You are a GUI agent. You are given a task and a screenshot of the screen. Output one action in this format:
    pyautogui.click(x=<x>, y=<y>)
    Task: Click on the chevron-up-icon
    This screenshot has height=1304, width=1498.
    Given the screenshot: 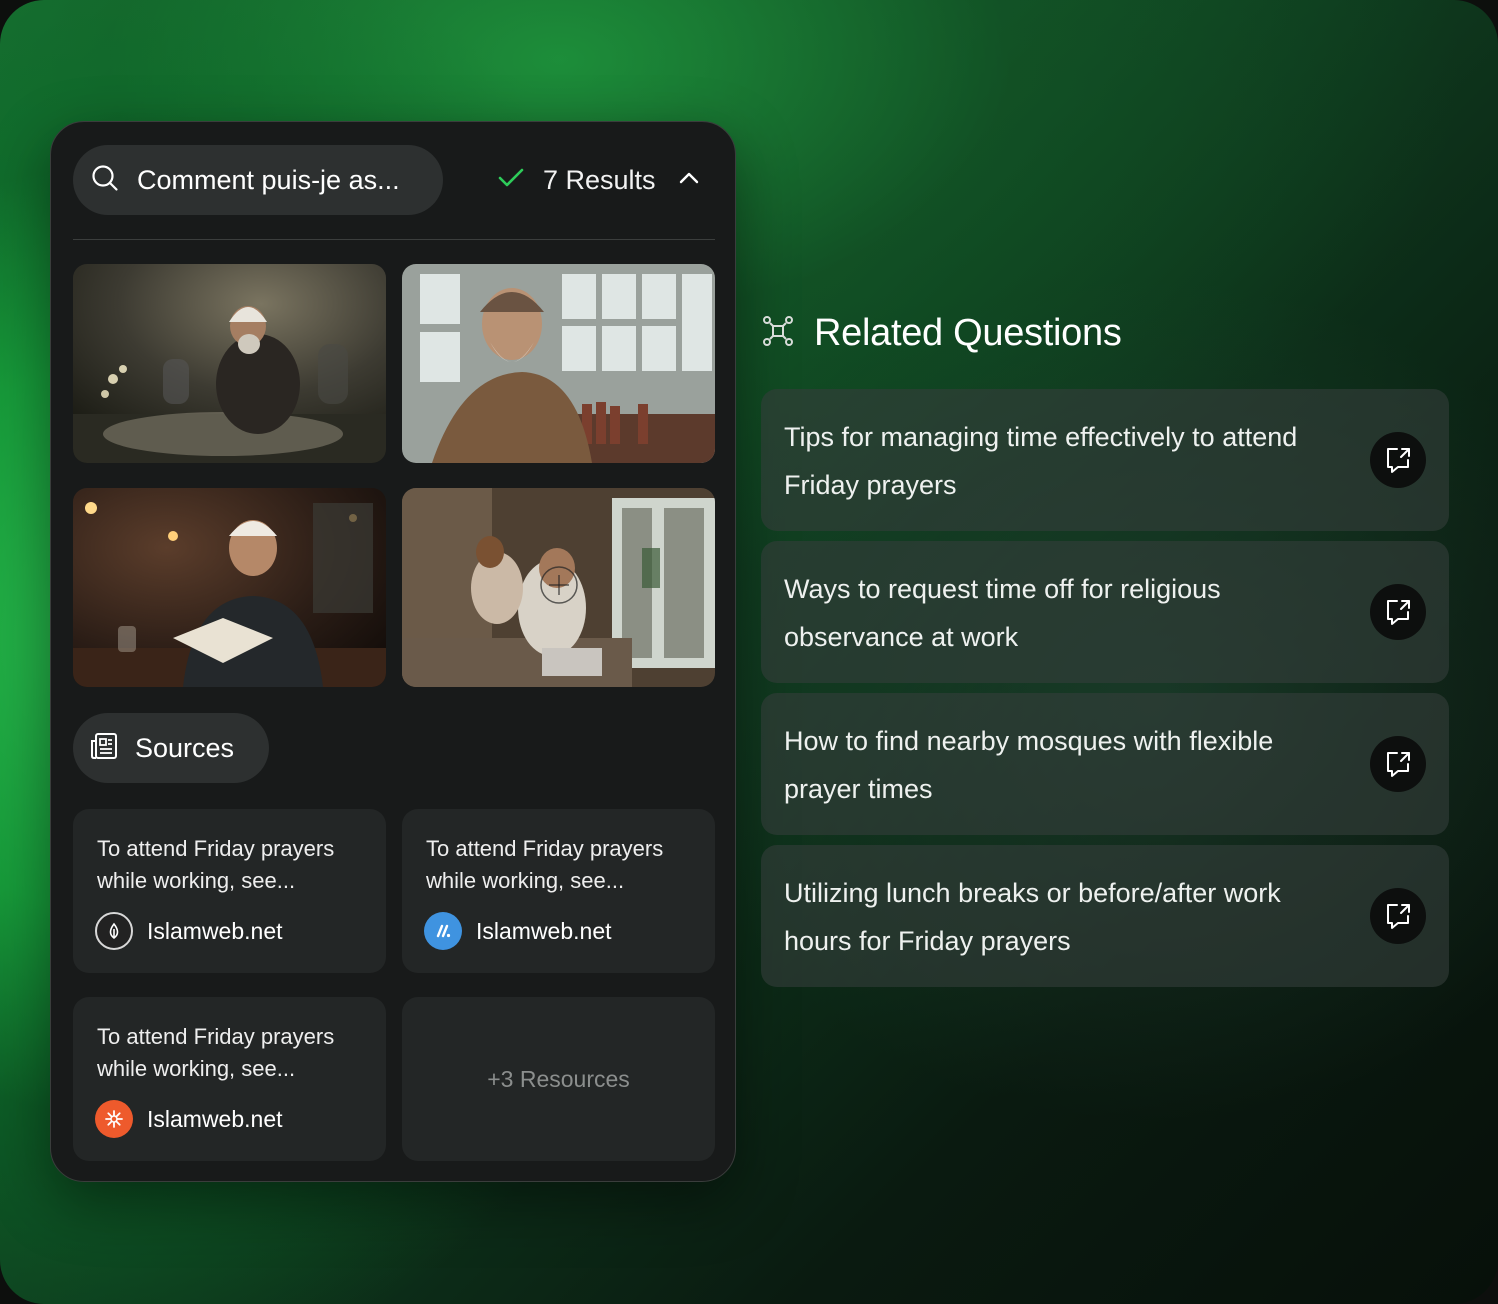 What is the action you would take?
    pyautogui.click(x=689, y=180)
    